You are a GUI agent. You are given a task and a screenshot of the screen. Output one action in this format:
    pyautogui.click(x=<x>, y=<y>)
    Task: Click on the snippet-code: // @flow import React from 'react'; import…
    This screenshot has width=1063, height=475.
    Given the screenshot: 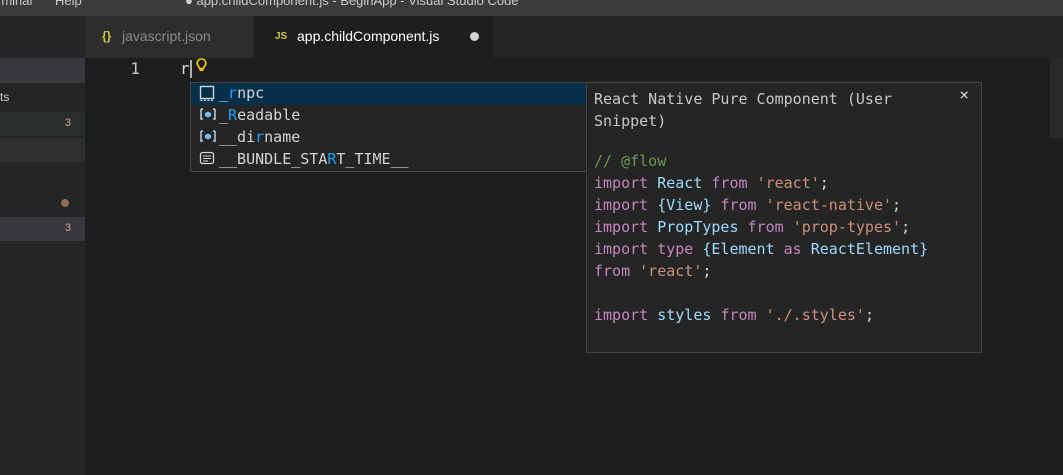 What is the action you would take?
    pyautogui.click(x=761, y=238)
    